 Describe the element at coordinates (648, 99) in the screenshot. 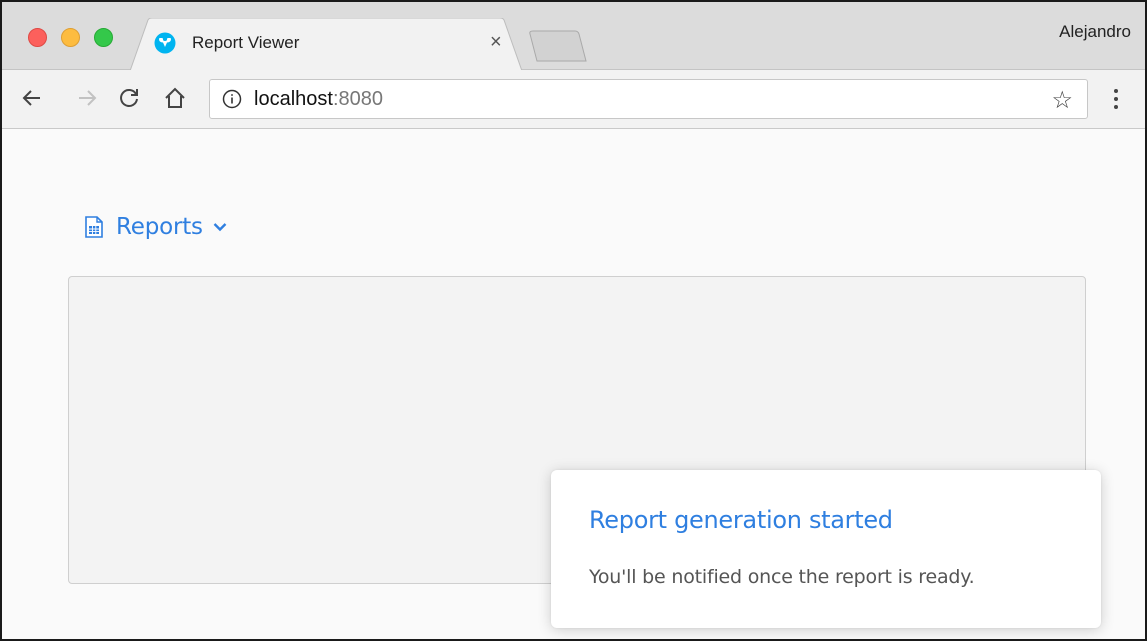

I see `address-bar: localhost:8080 ☆` at that location.